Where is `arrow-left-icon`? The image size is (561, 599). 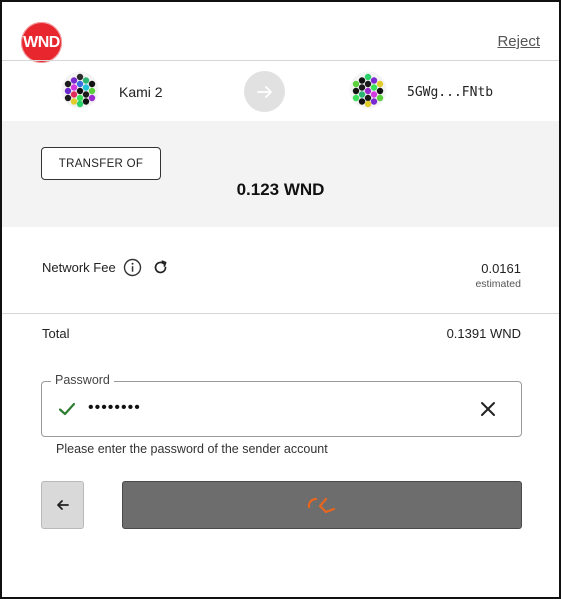
arrow-left-icon is located at coordinates (62, 505).